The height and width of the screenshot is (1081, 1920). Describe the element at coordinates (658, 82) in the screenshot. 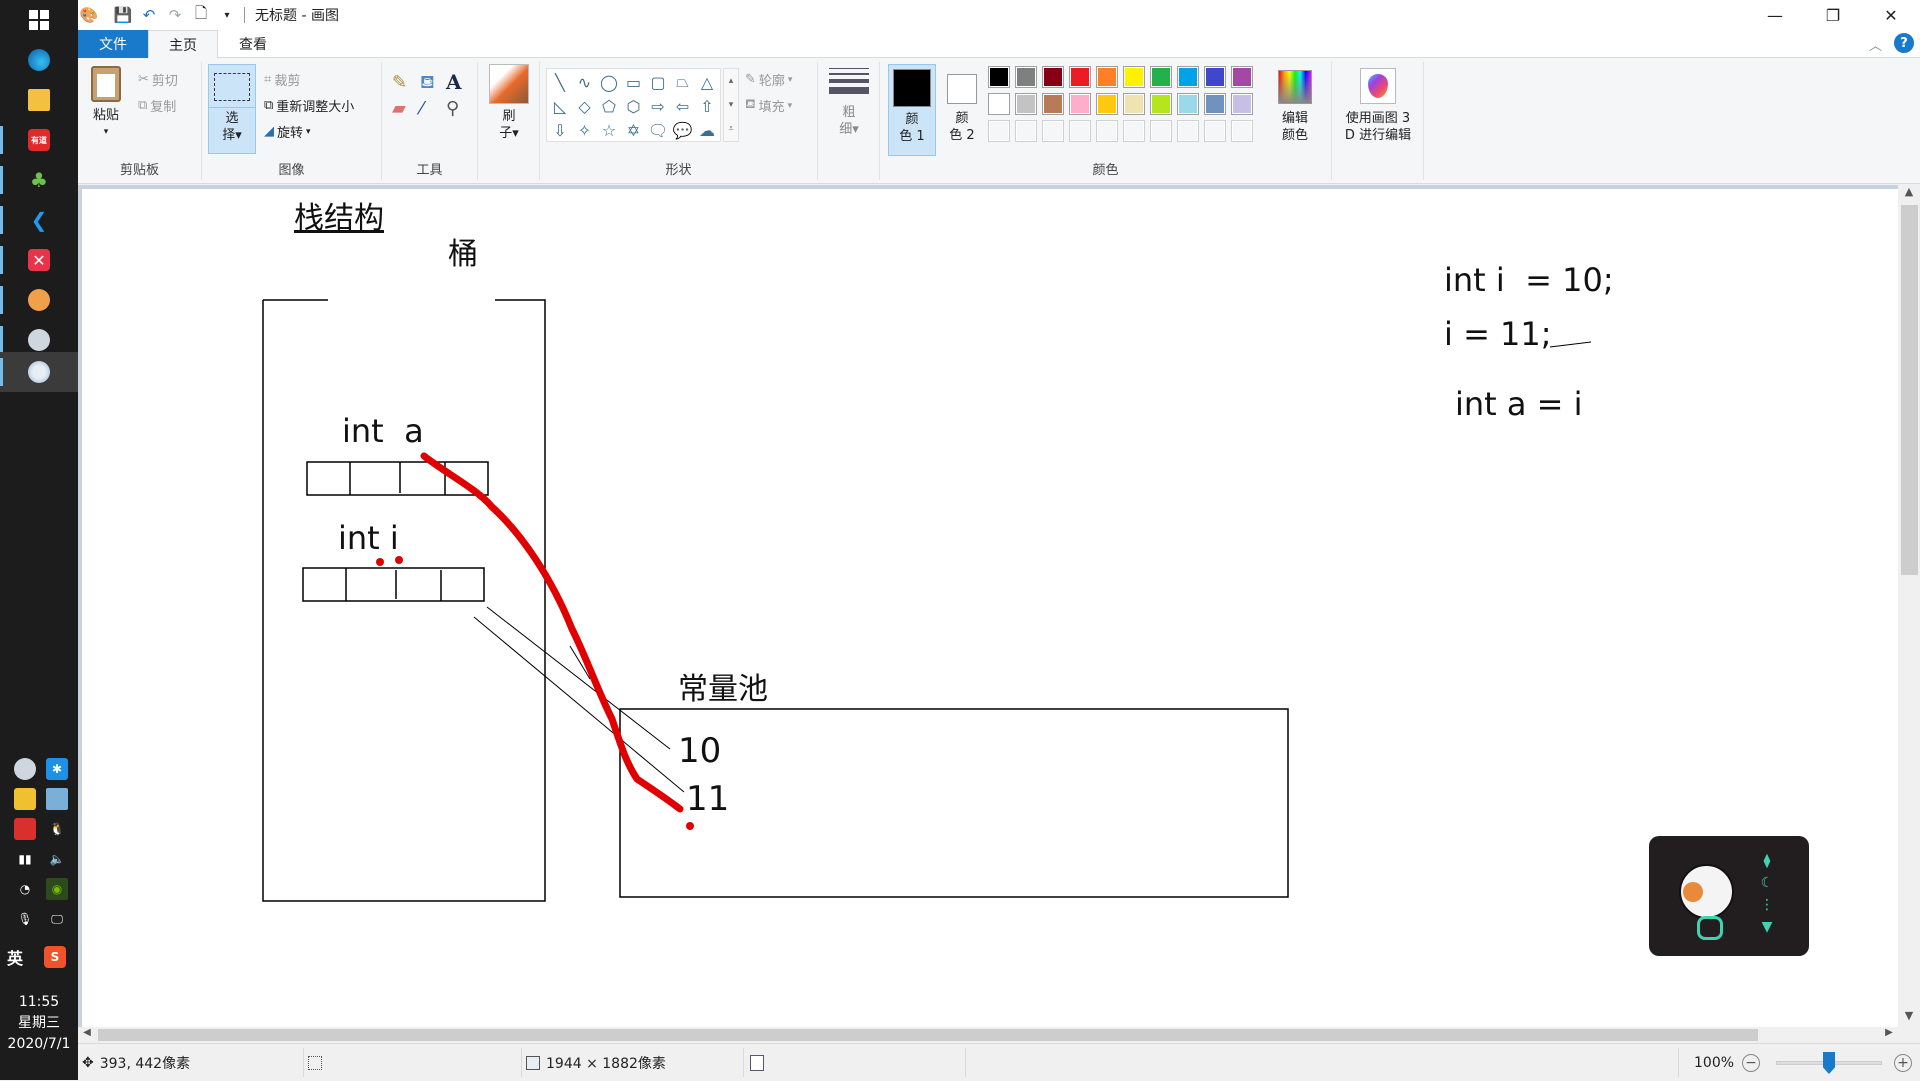

I see `shape-option: ▢` at that location.